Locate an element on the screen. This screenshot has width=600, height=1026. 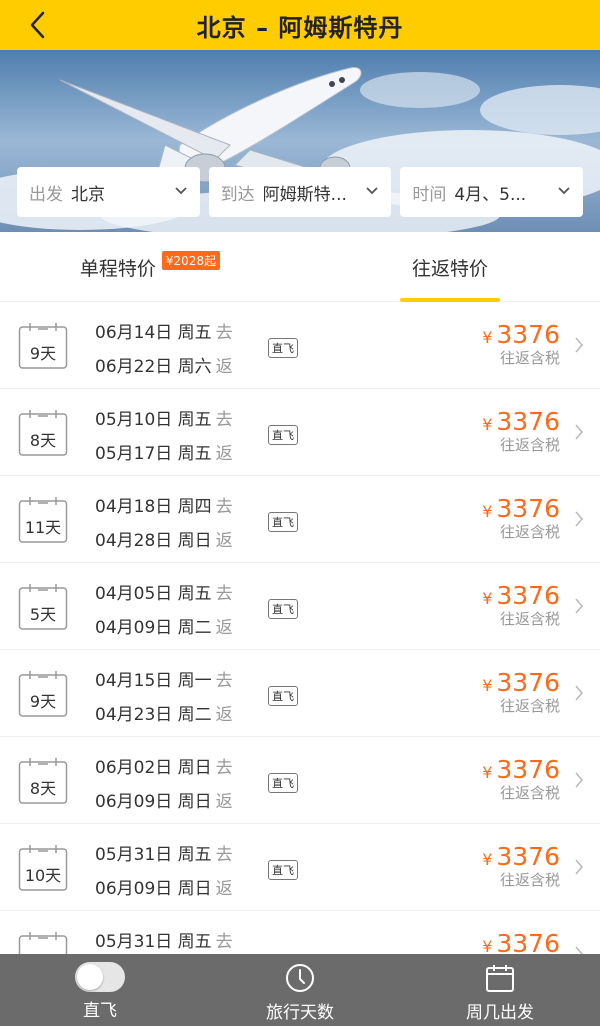
price-badge: ¥2028起 is located at coordinates (191, 260).